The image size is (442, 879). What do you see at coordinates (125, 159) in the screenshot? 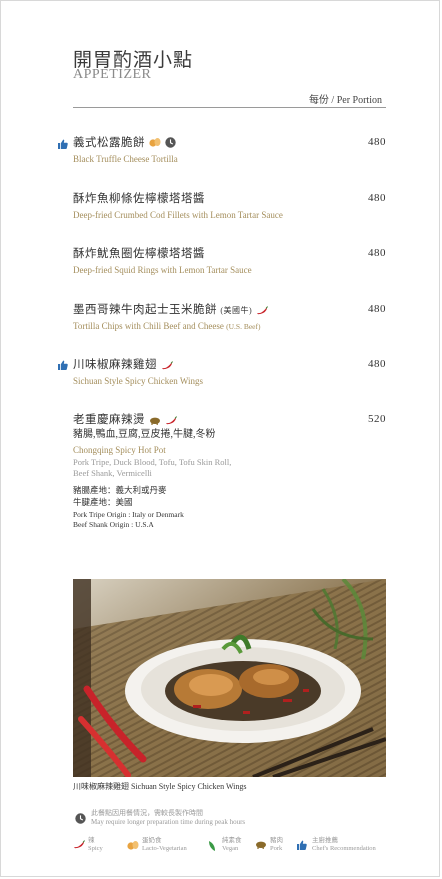
I see `item-name-en: Black Truffle Cheese Tortilla` at bounding box center [125, 159].